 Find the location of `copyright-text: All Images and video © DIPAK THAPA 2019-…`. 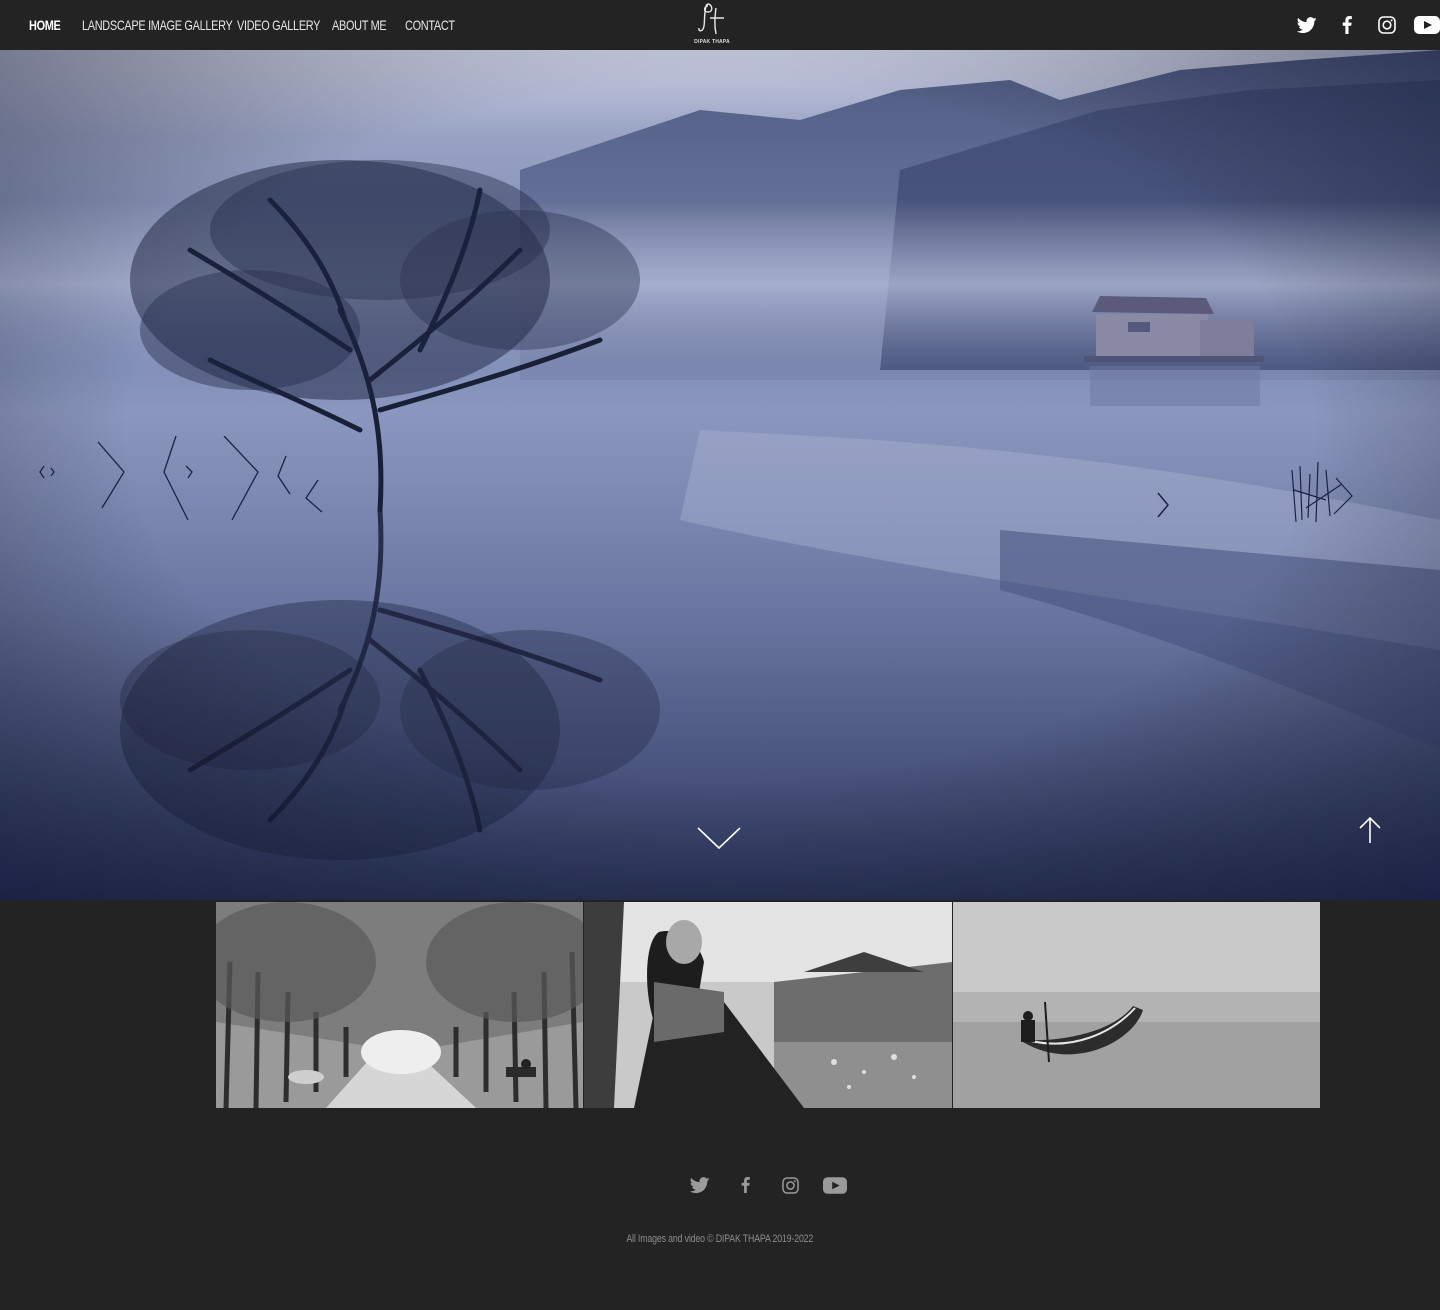

copyright-text: All Images and video © DIPAK THAPA 2019-… is located at coordinates (720, 1239).